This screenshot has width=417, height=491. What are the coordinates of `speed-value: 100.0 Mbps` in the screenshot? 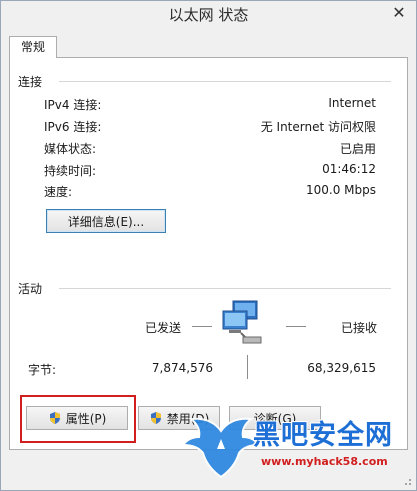 It's located at (340, 190).